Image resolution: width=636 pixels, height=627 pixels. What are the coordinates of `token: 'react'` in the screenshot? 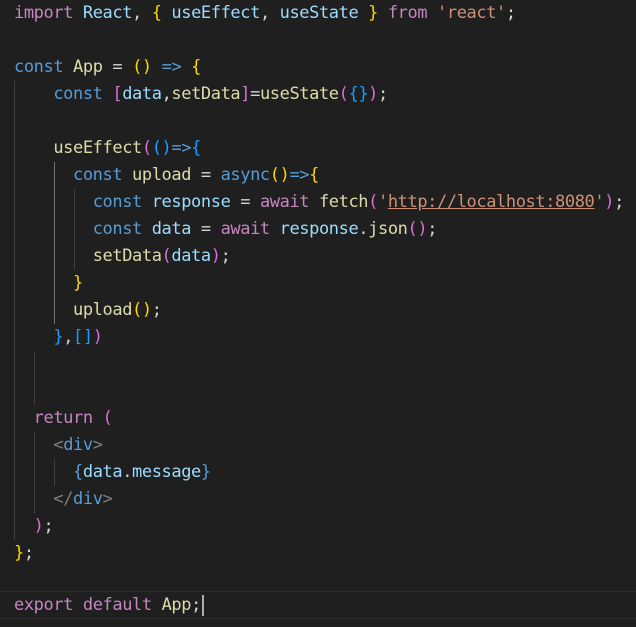 It's located at (471, 13).